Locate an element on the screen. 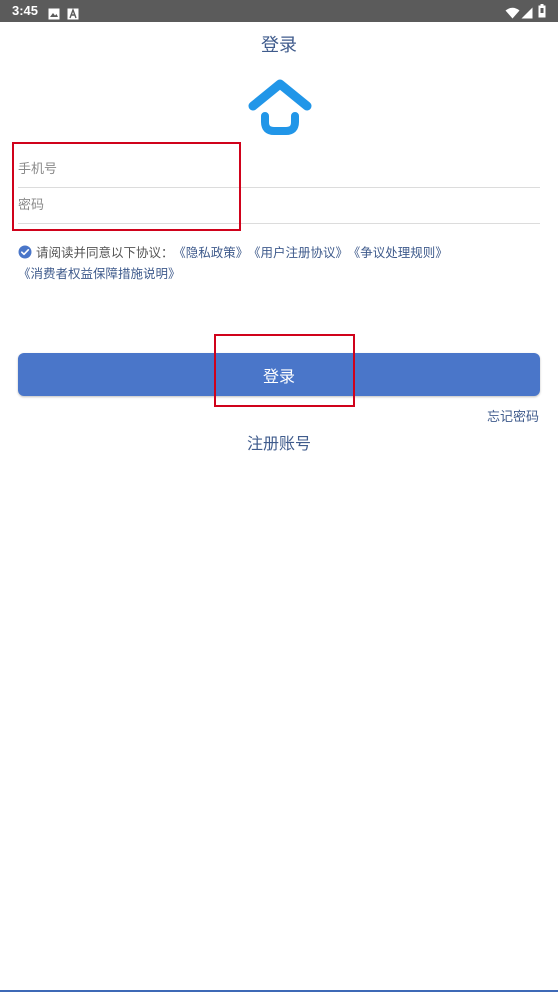 The image size is (558, 992). user-agreement-link: 《用户注册协议》 is located at coordinates (301, 252).